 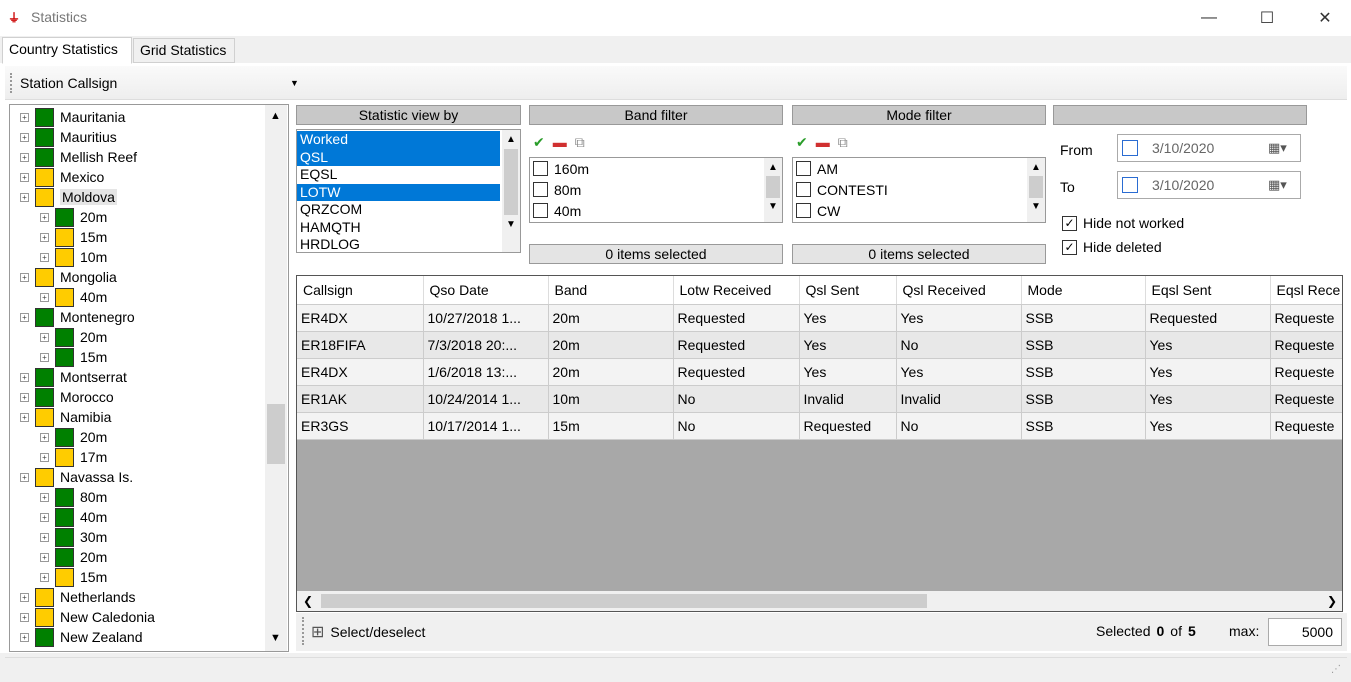 What do you see at coordinates (77, 317) in the screenshot?
I see `tree-item: + Montenegro` at bounding box center [77, 317].